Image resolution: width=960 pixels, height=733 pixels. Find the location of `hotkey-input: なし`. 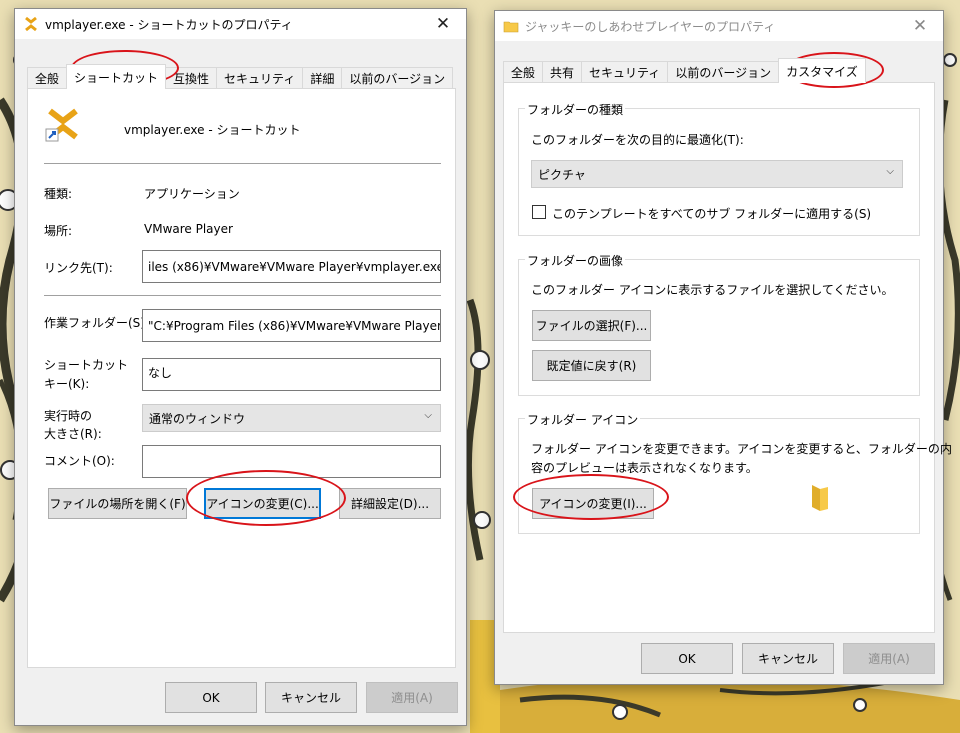

hotkey-input: なし is located at coordinates (291, 374).